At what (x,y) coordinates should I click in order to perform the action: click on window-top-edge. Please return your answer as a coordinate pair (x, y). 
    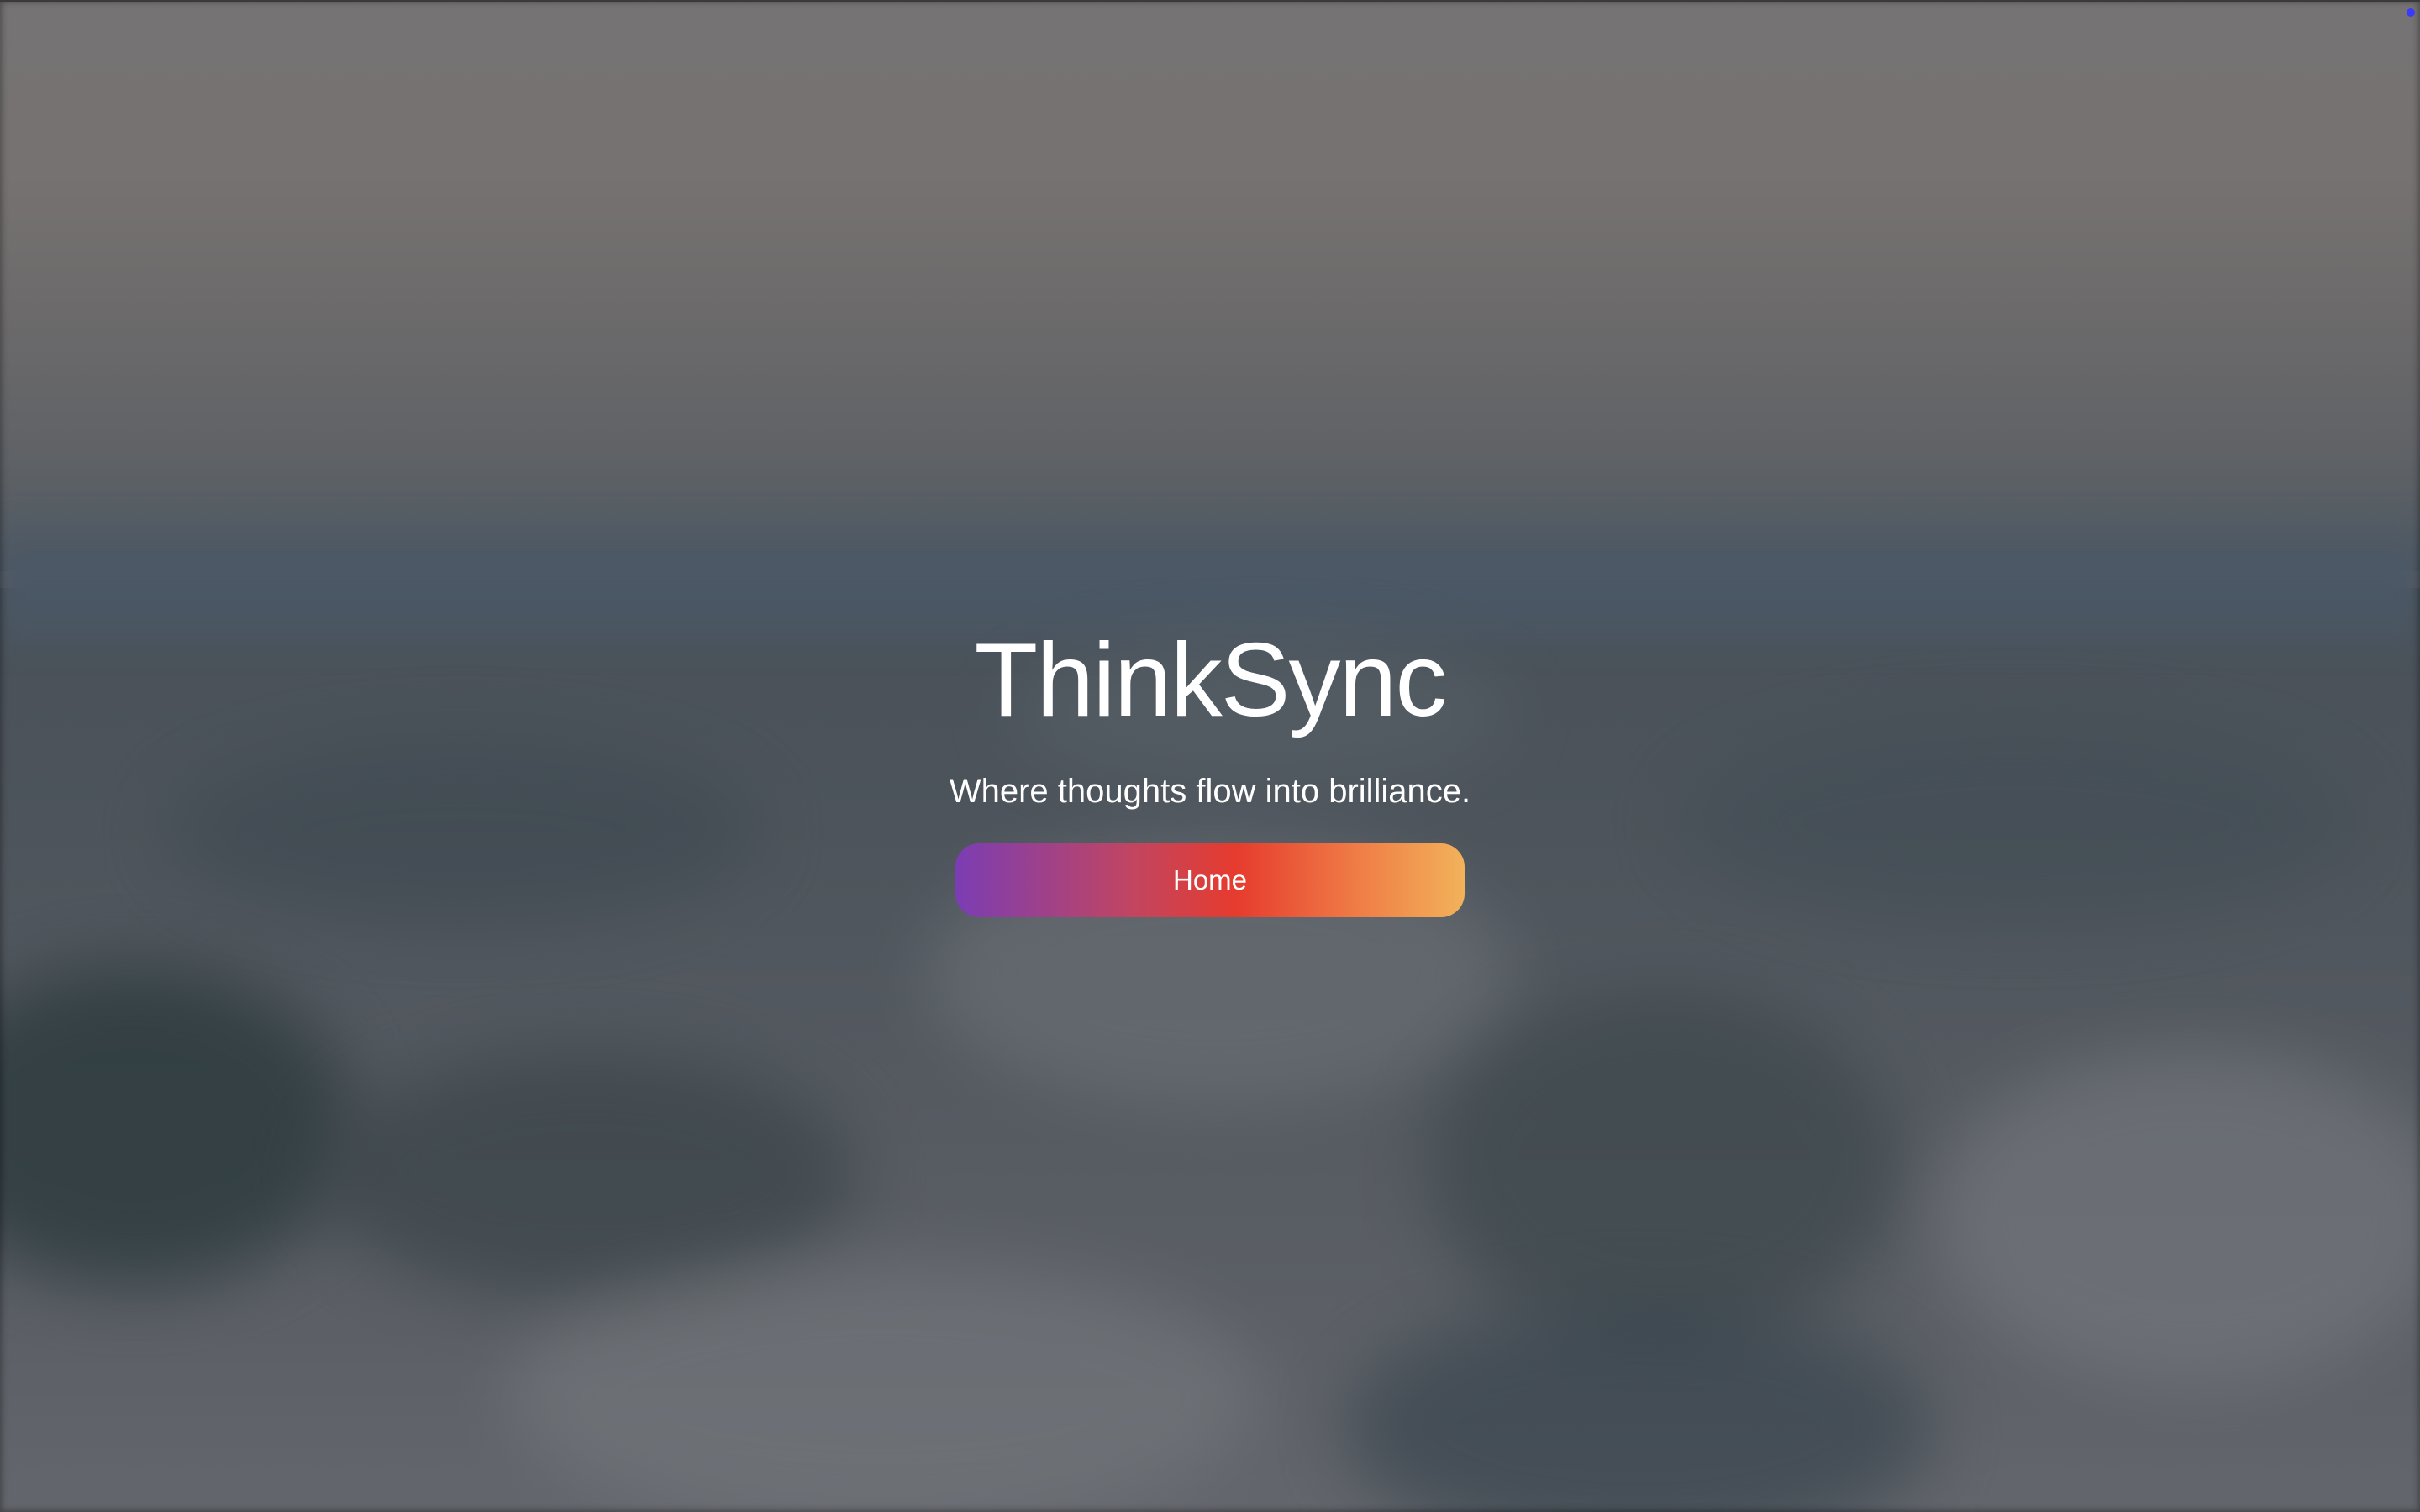
    Looking at the image, I should click on (1210, 1).